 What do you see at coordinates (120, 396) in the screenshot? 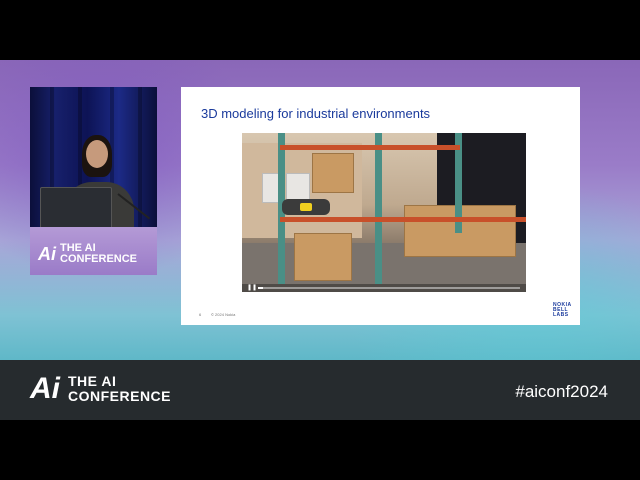
I see `banner-logo-line2: CONFERENCE` at bounding box center [120, 396].